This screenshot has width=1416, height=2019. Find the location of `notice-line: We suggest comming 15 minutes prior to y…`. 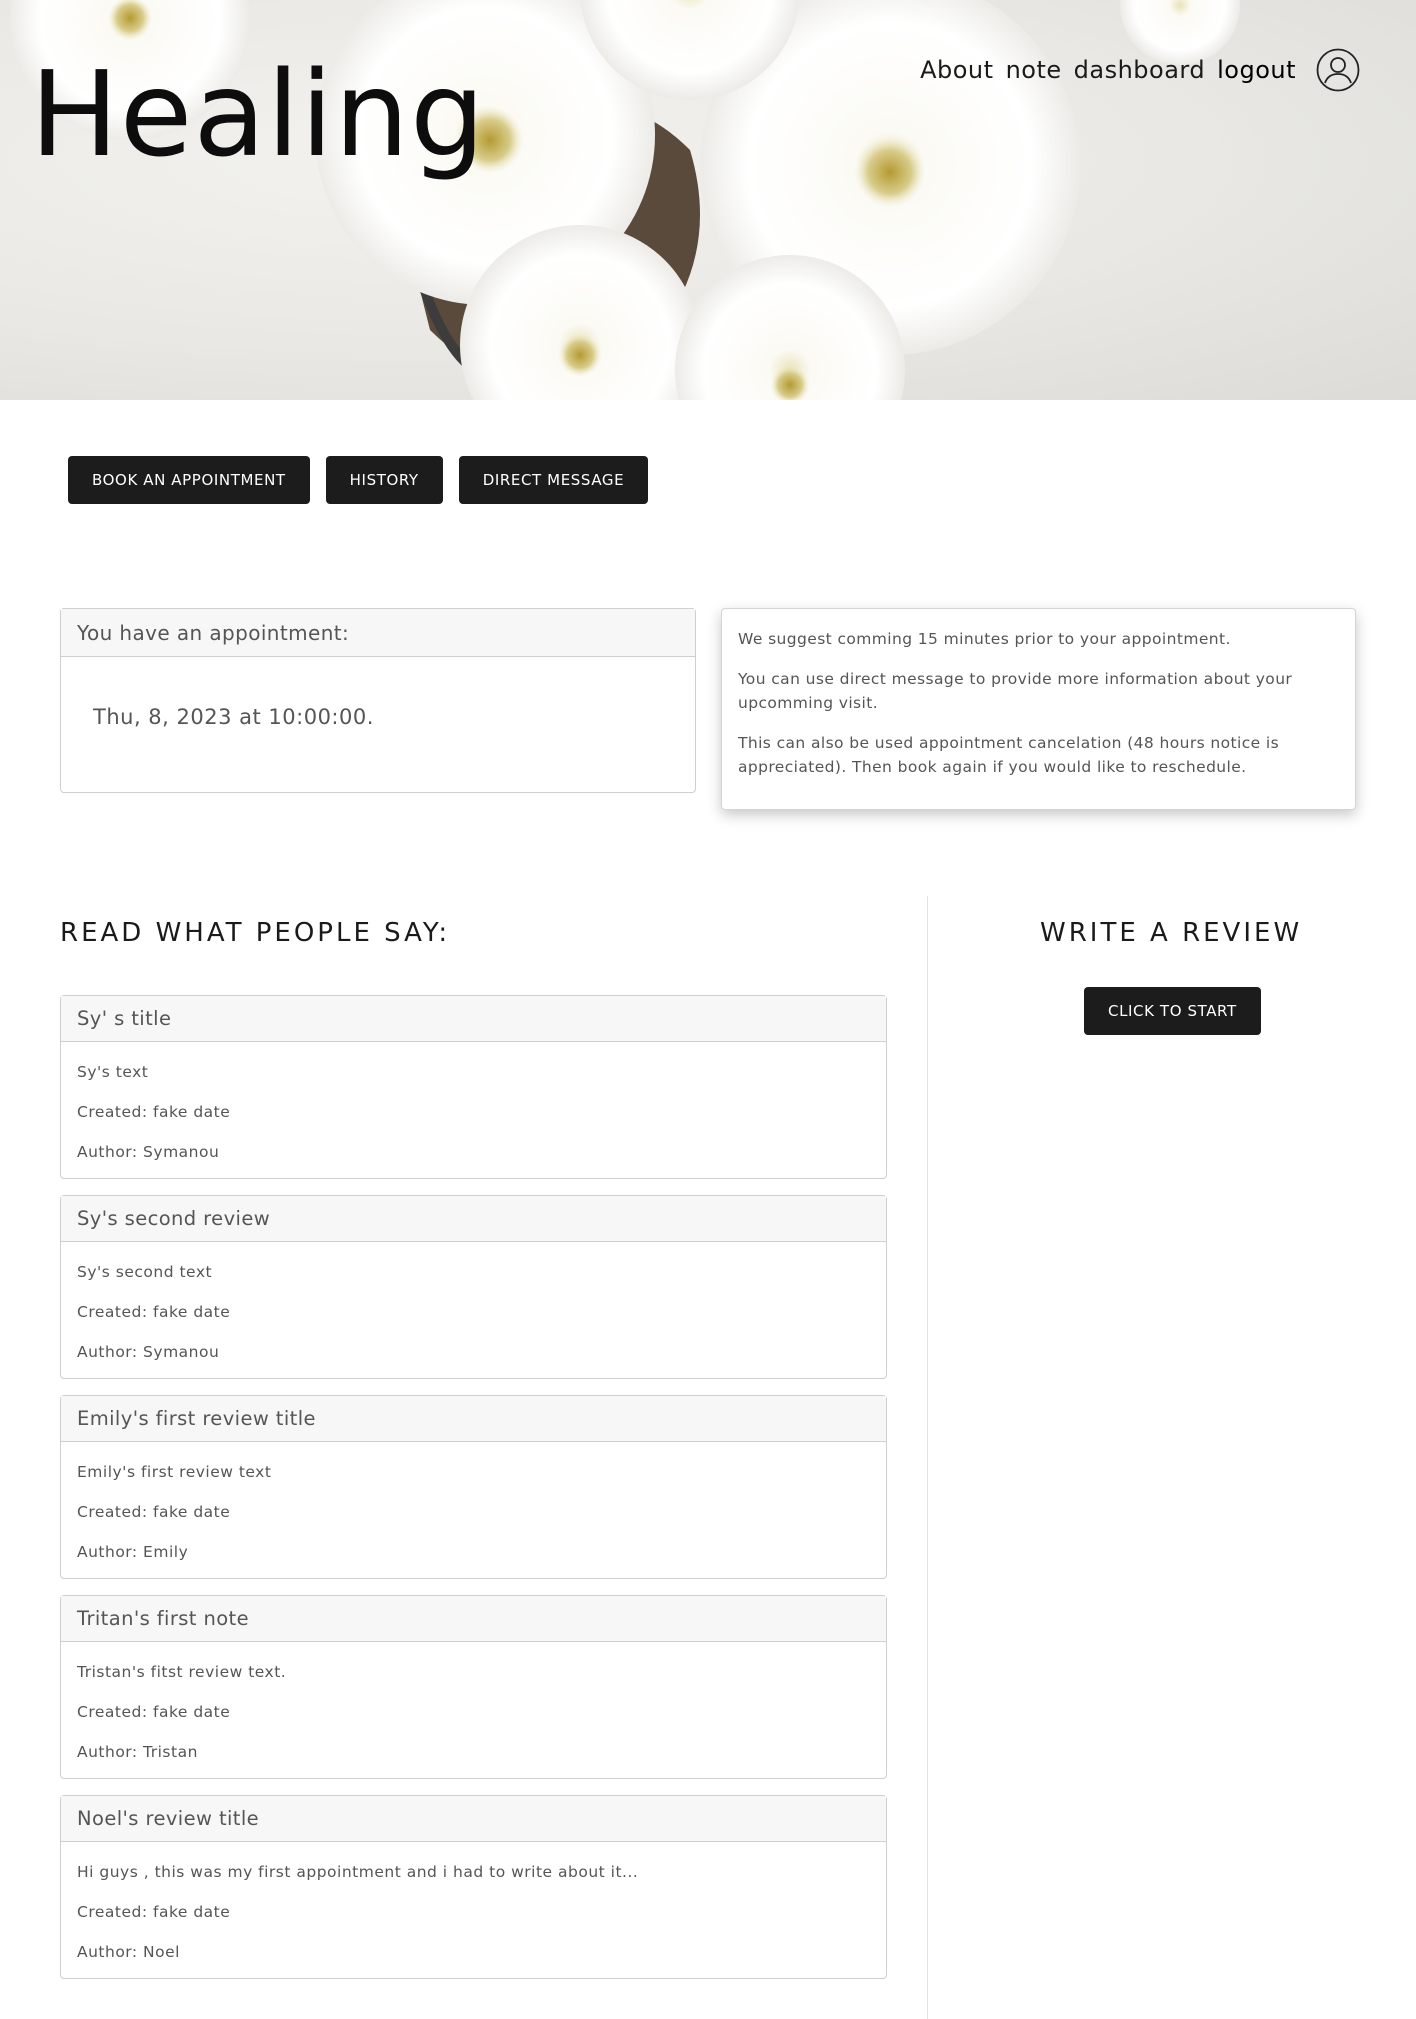

notice-line: We suggest comming 15 minutes prior to y… is located at coordinates (984, 639).